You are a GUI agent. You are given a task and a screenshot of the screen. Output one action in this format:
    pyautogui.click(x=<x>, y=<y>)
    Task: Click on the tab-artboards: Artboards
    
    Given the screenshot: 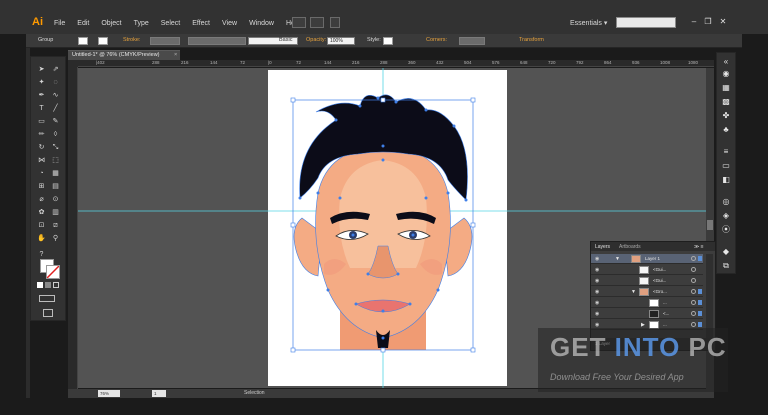 What is the action you would take?
    pyautogui.click(x=630, y=247)
    